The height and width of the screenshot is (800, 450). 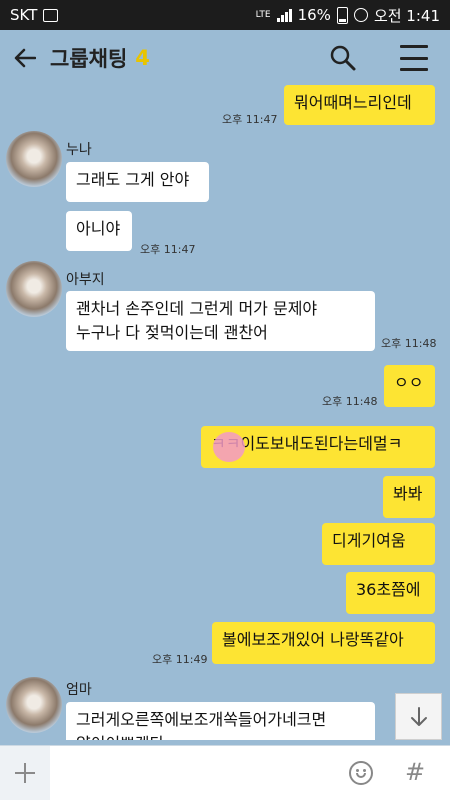 What do you see at coordinates (314, 15) in the screenshot?
I see `battery-percent: 16%` at bounding box center [314, 15].